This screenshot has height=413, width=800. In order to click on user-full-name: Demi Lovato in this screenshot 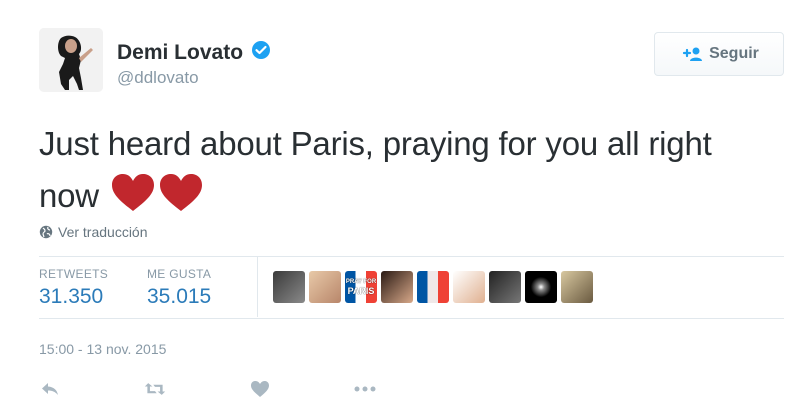, I will do `click(180, 53)`.